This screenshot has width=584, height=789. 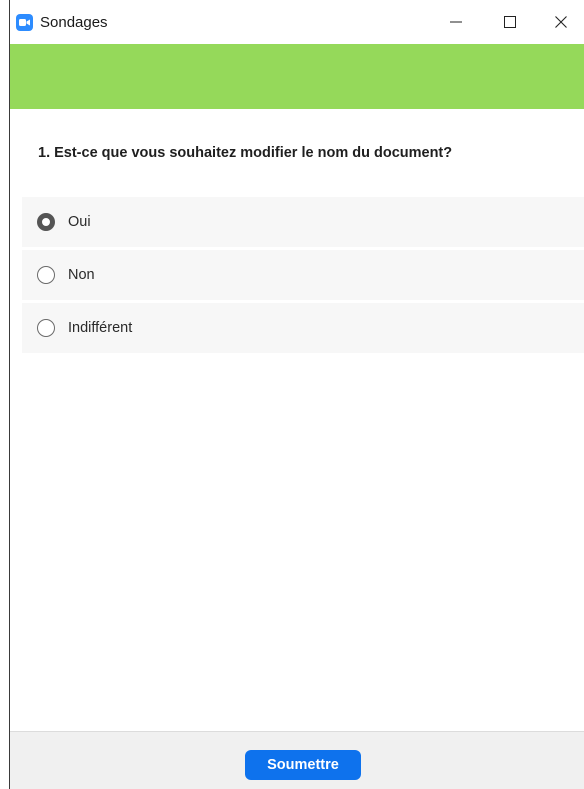 I want to click on header-banner, so click(x=297, y=76).